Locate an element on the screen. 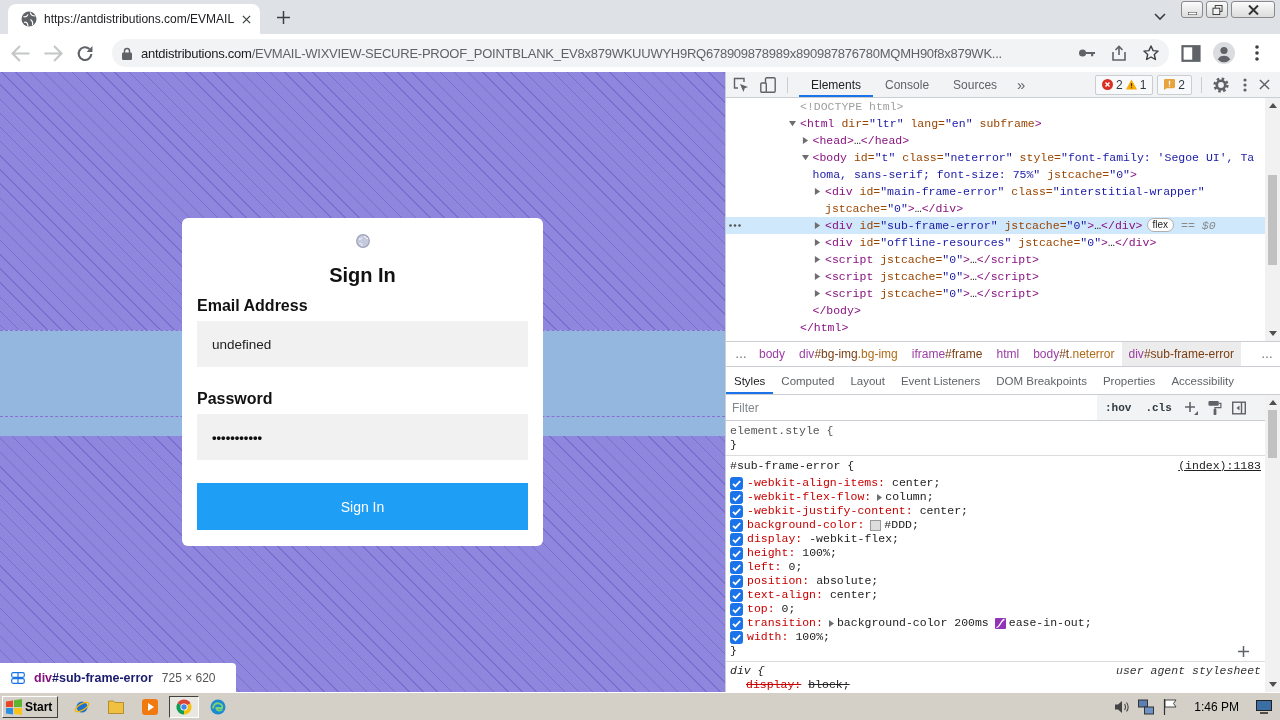 This screenshot has height=720, width=1280. dom-node: </body> is located at coordinates (995, 310).